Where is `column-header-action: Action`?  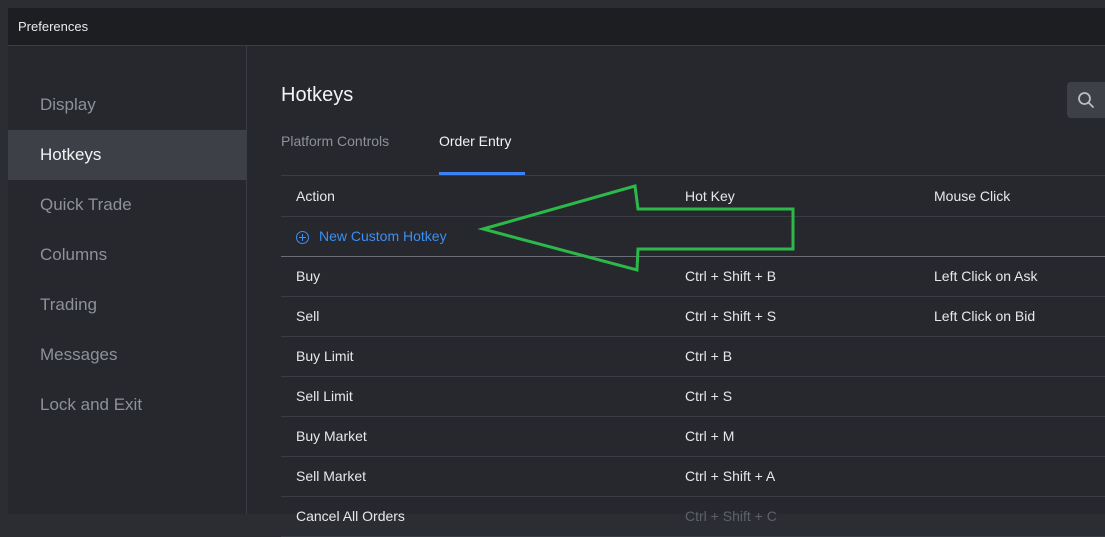
column-header-action: Action is located at coordinates (315, 196).